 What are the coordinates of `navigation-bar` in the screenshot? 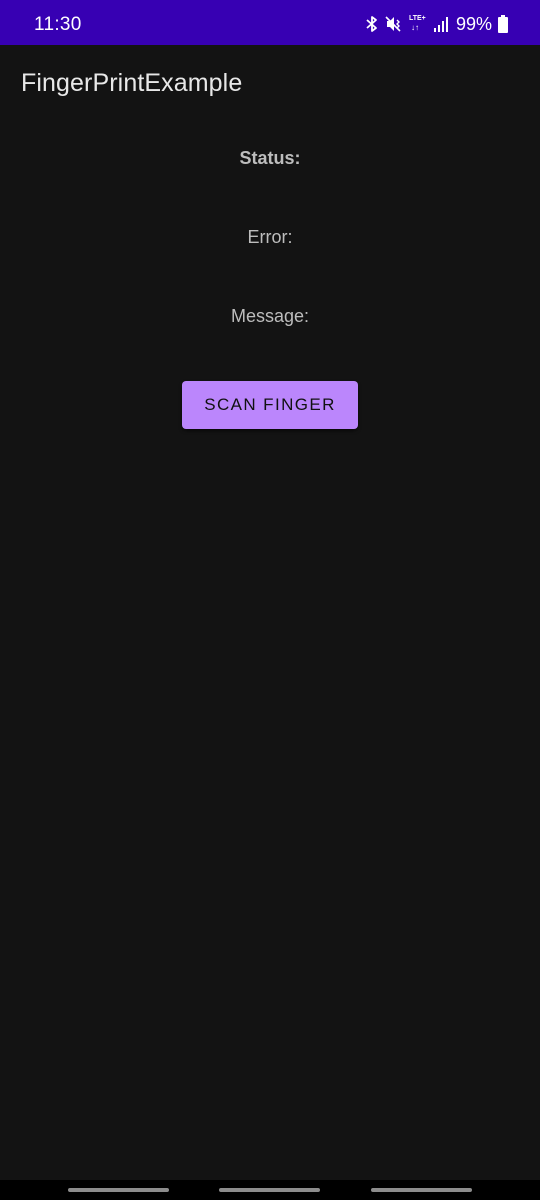 It's located at (270, 1190).